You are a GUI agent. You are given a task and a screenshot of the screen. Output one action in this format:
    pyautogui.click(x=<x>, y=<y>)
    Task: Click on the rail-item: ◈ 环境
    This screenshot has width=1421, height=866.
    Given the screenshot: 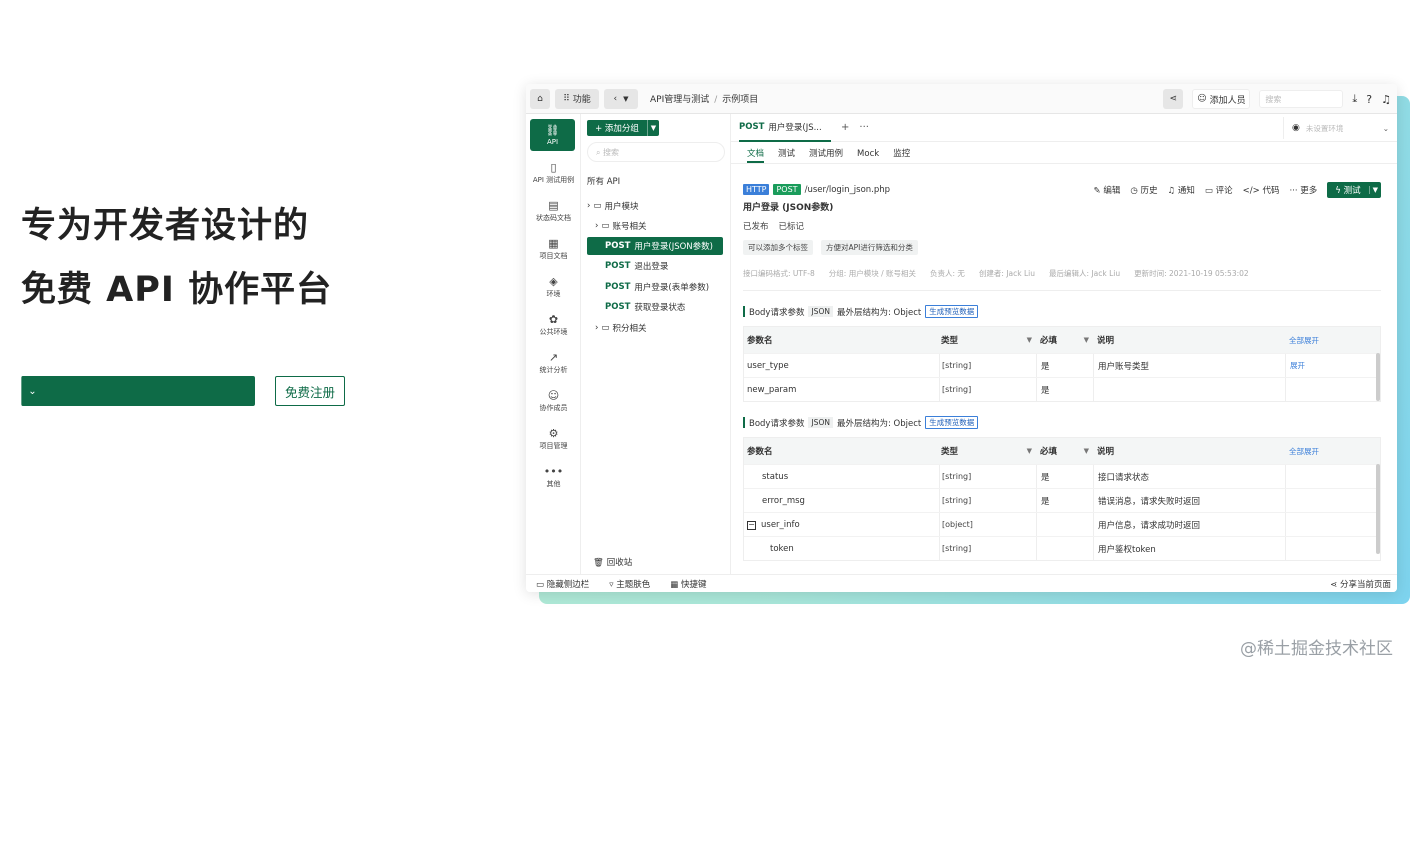 What is the action you would take?
    pyautogui.click(x=553, y=287)
    